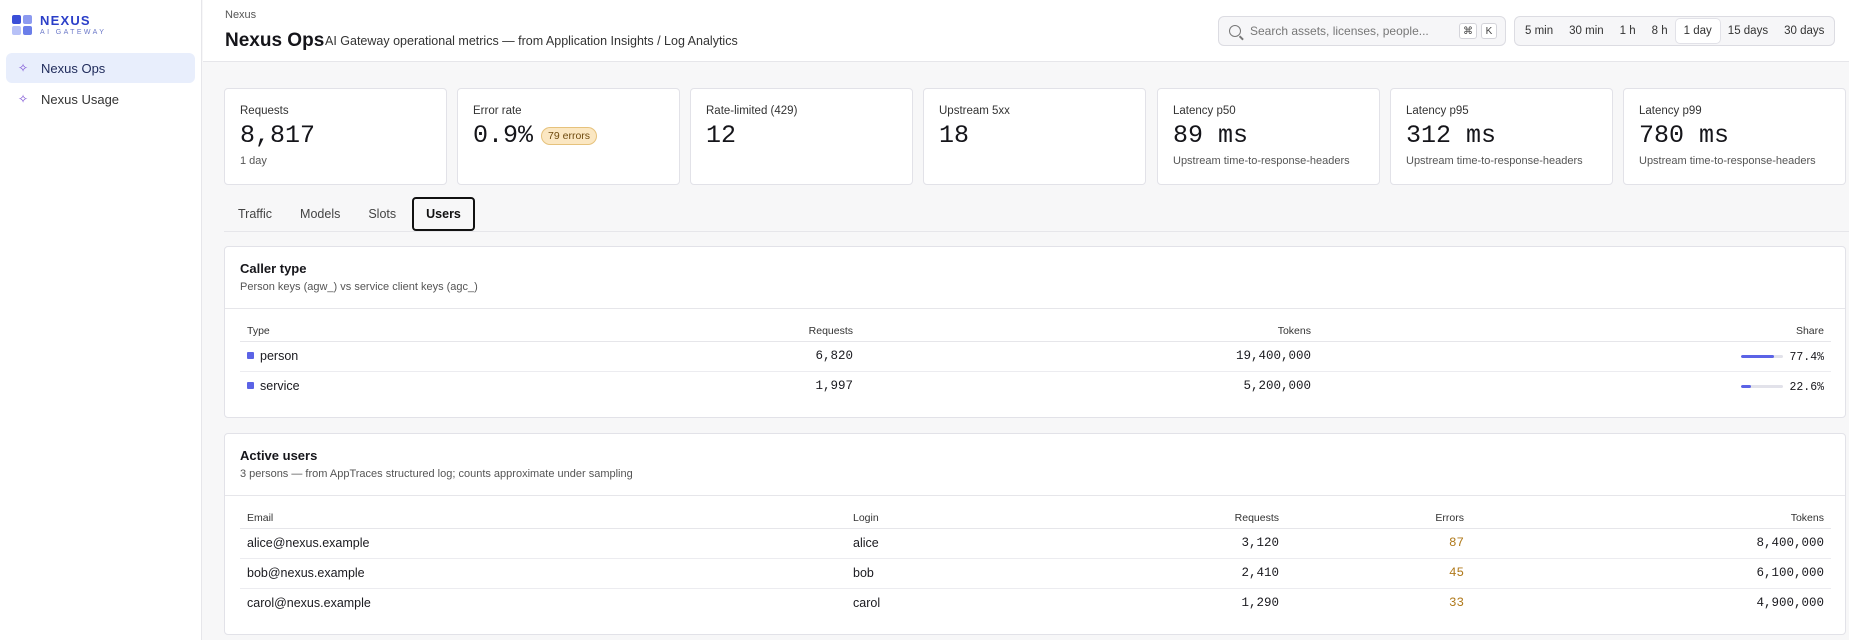 This screenshot has width=1849, height=640. I want to click on breadcrumb: Nexus, so click(240, 15).